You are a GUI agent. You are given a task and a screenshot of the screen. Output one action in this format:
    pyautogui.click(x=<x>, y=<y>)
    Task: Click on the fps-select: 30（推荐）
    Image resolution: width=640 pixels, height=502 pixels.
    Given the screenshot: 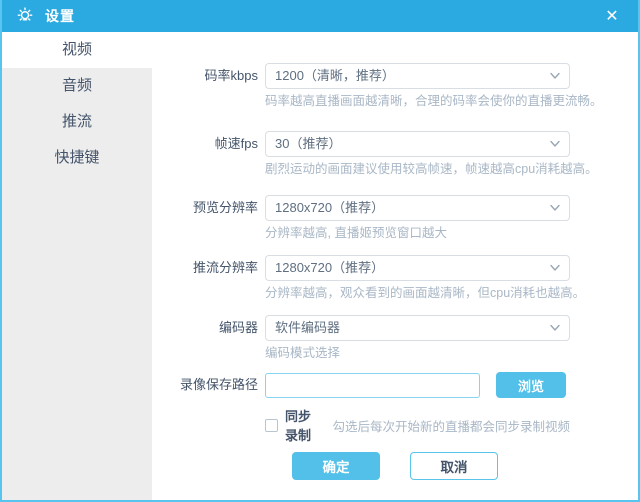 What is the action you would take?
    pyautogui.click(x=417, y=144)
    